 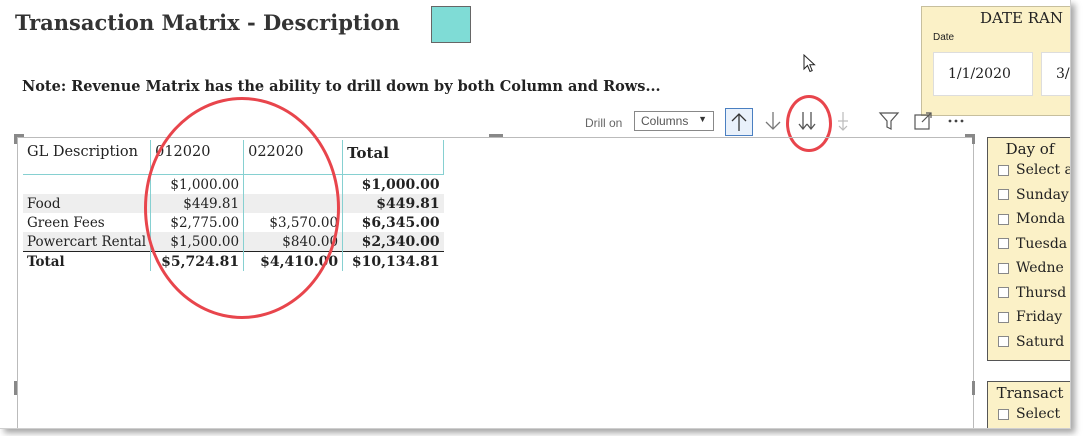 What do you see at coordinates (87, 184) in the screenshot?
I see `row-label` at bounding box center [87, 184].